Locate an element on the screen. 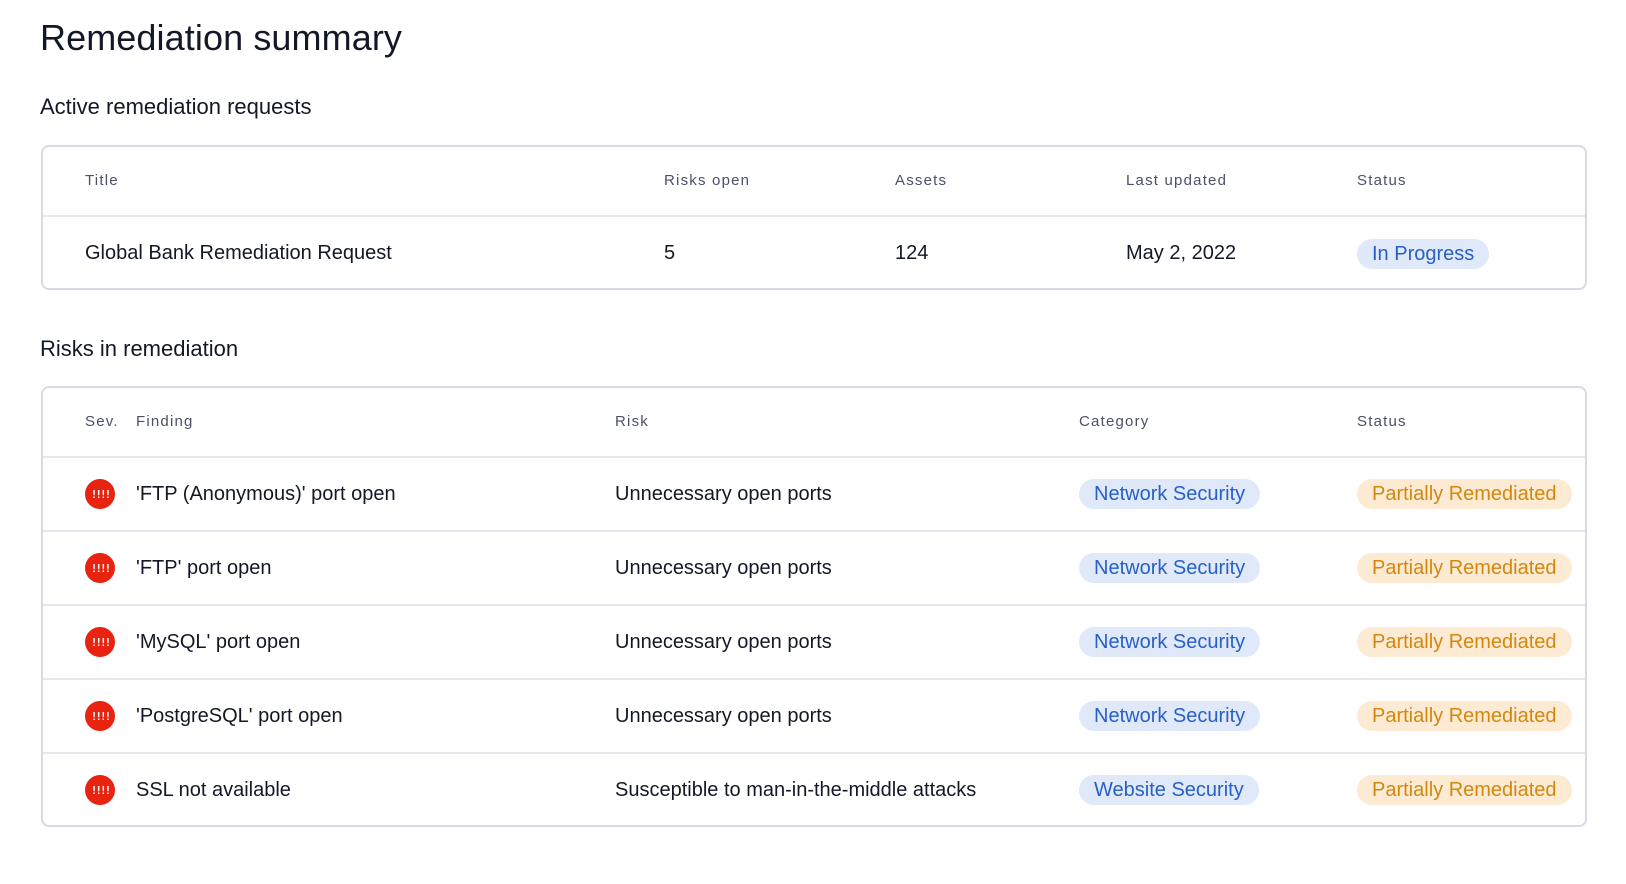  active-requests-heading: Active remediation requests is located at coordinates (176, 106).